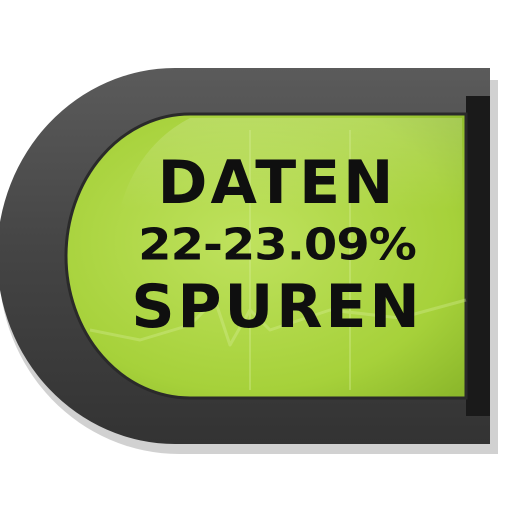 This screenshot has height=512, width=512. What do you see at coordinates (277, 245) in the screenshot?
I see `badge-date: 22-23.09%` at bounding box center [277, 245].